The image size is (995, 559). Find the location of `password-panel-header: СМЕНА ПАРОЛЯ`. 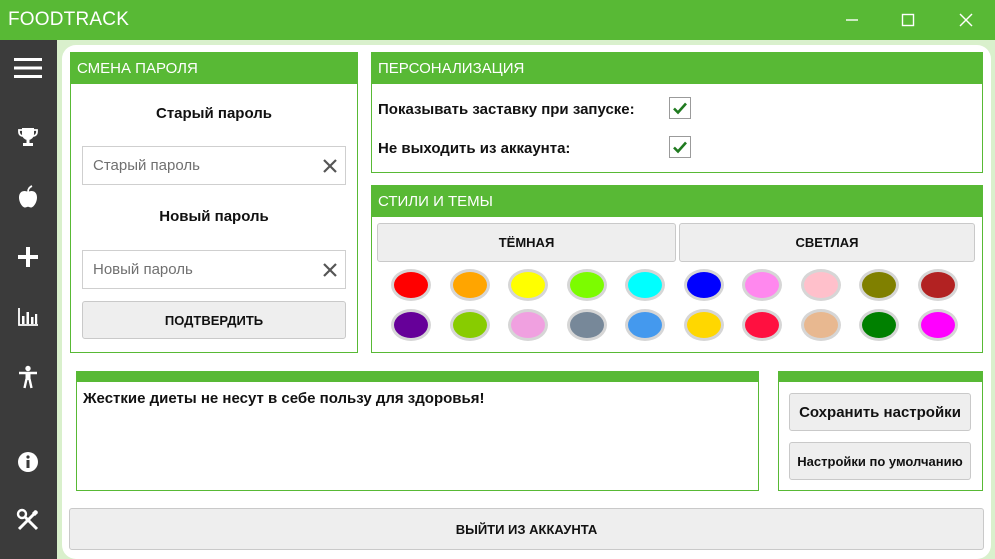

password-panel-header: СМЕНА ПАРОЛЯ is located at coordinates (214, 68).